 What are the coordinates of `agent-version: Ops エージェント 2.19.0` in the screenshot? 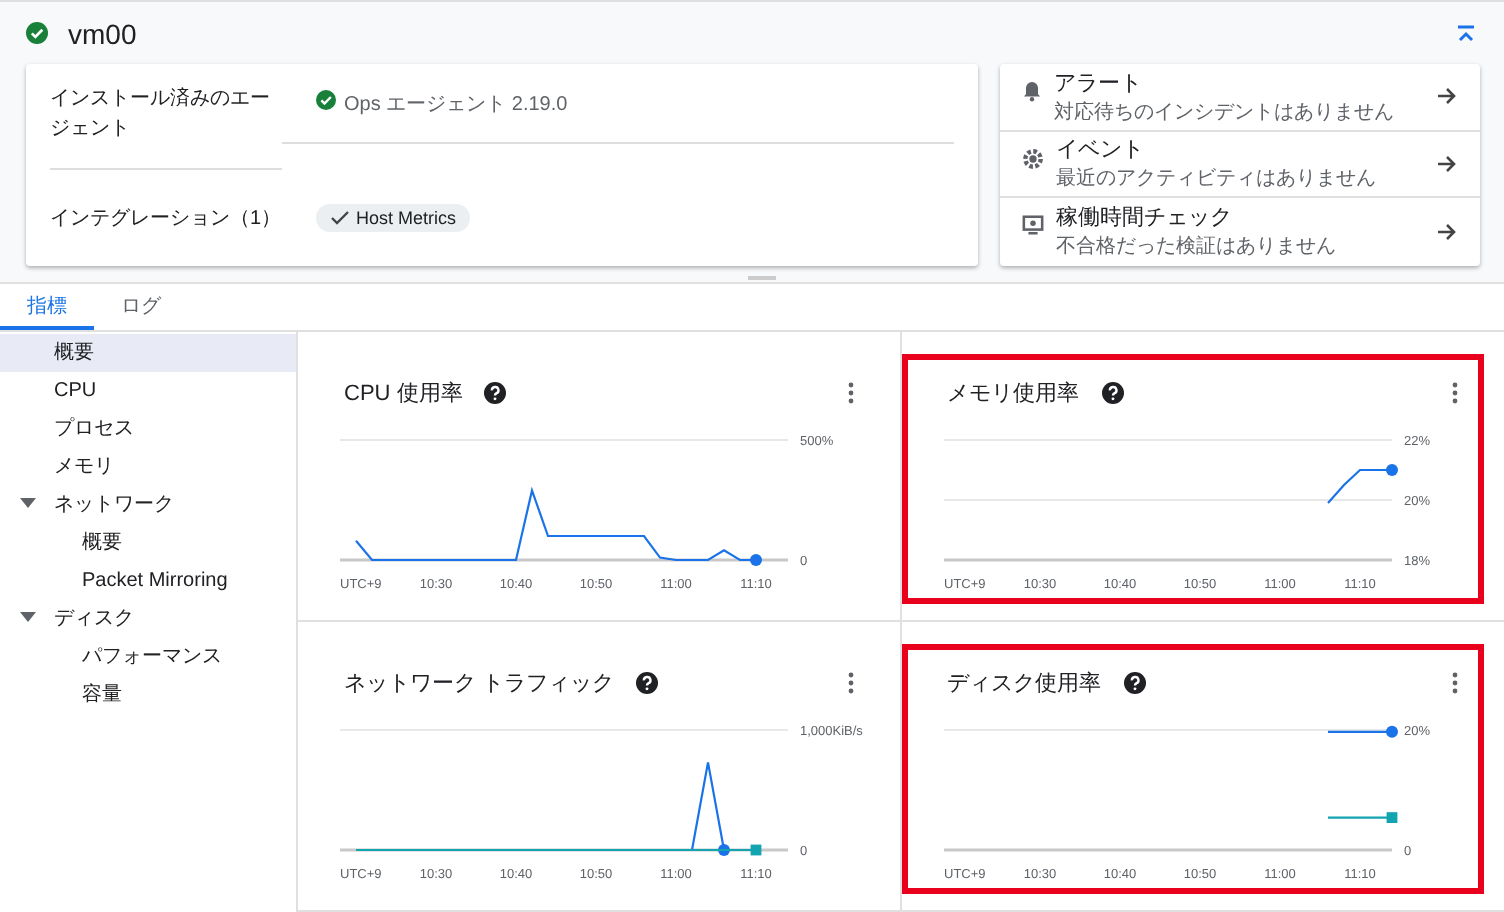 It's located at (456, 105).